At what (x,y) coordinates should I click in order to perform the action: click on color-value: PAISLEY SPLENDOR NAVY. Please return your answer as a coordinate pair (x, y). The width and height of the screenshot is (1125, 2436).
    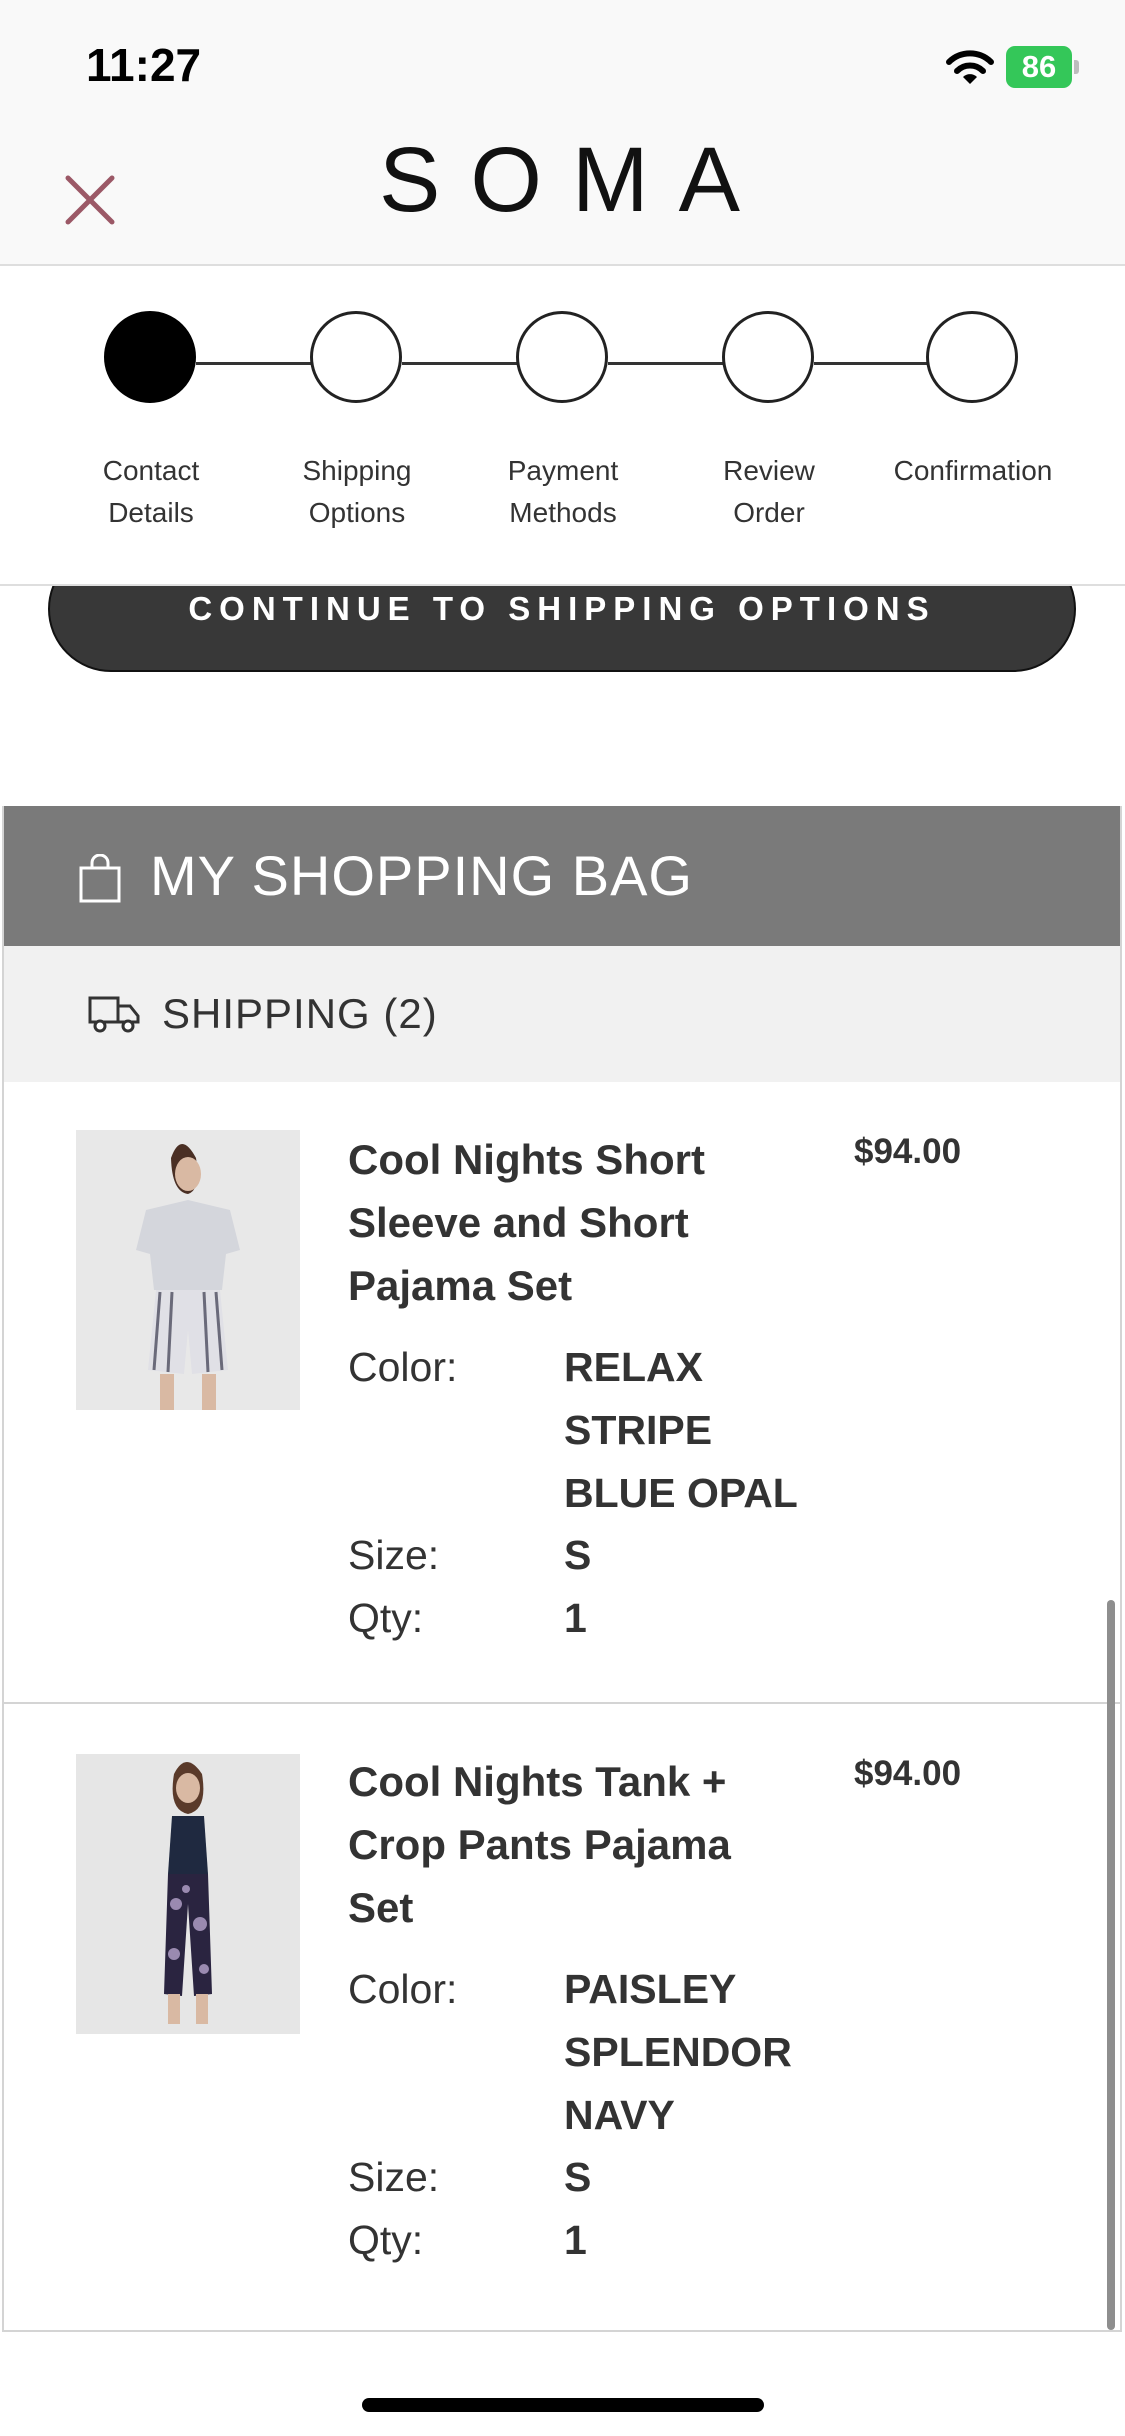
    Looking at the image, I should click on (678, 2052).